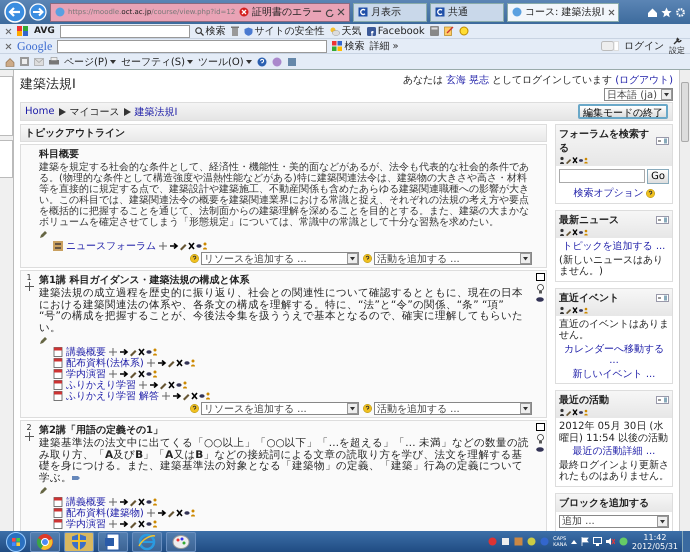  I want to click on cert-error-icon, so click(244, 12).